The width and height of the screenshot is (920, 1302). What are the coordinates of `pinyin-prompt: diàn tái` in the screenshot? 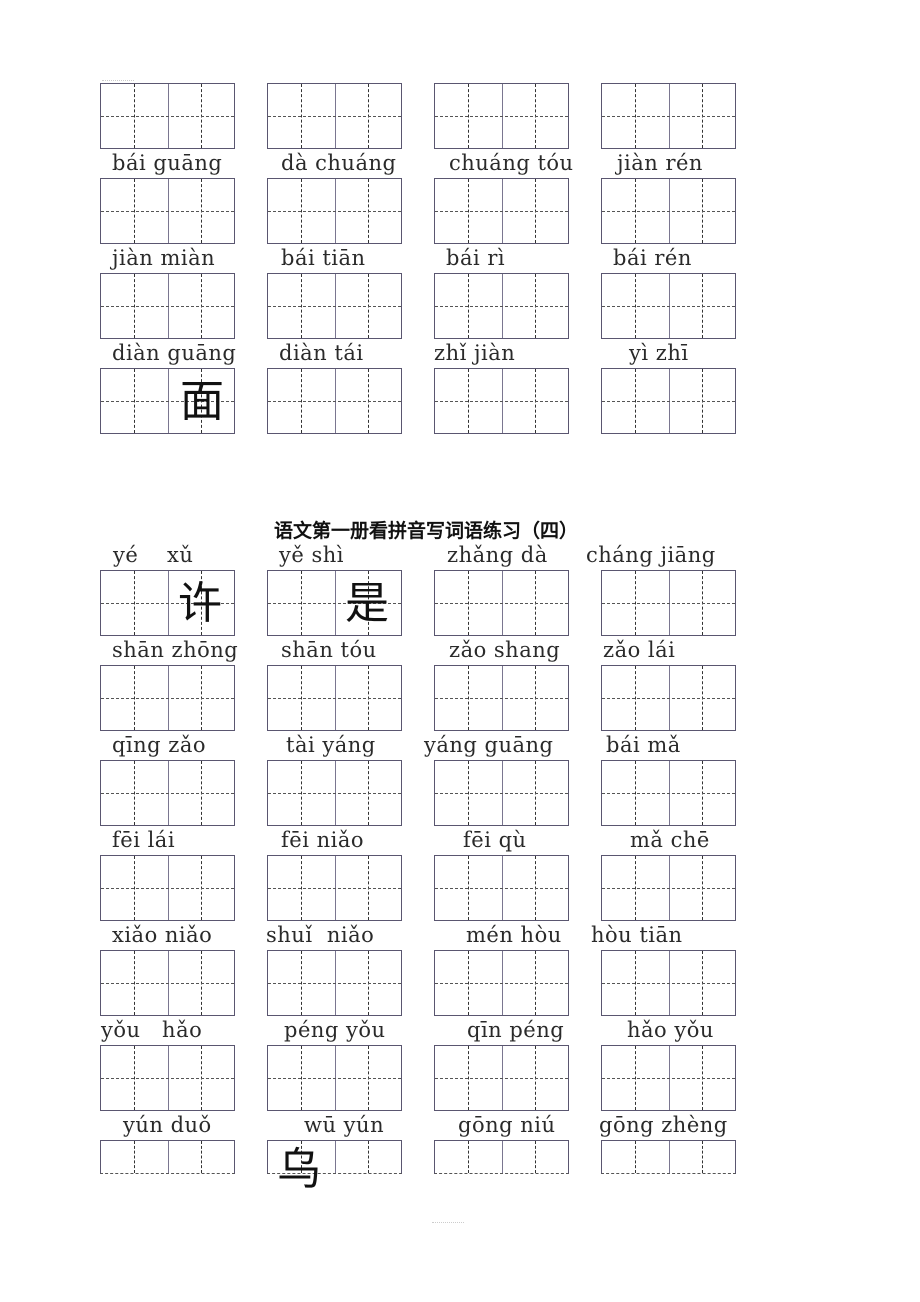 It's located at (321, 353).